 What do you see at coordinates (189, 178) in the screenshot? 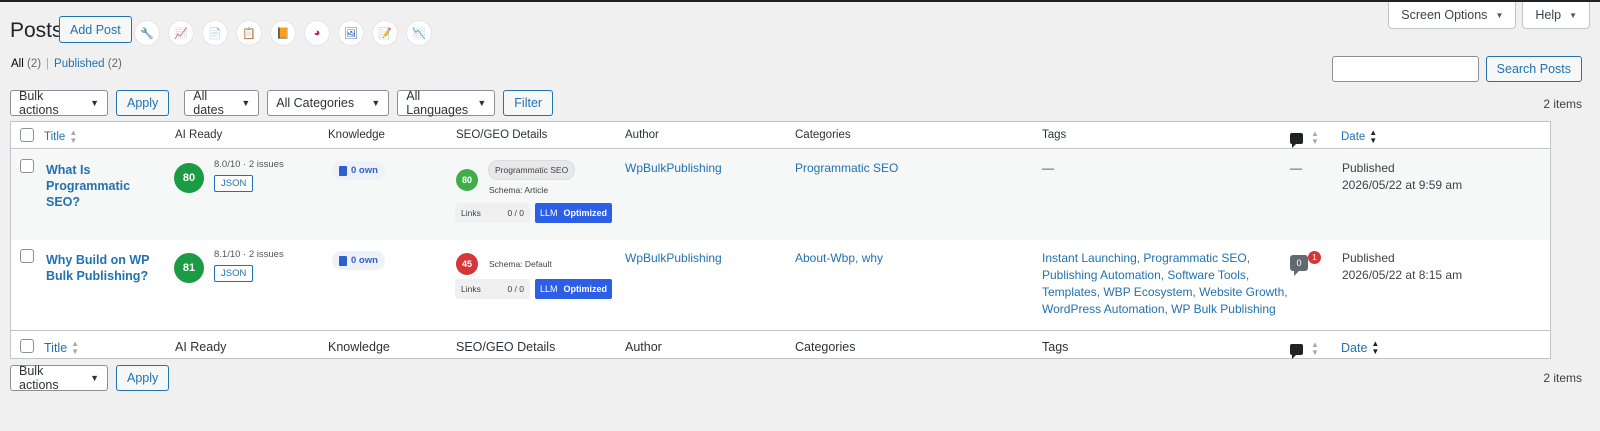
I see `ai-score-badge: 80` at bounding box center [189, 178].